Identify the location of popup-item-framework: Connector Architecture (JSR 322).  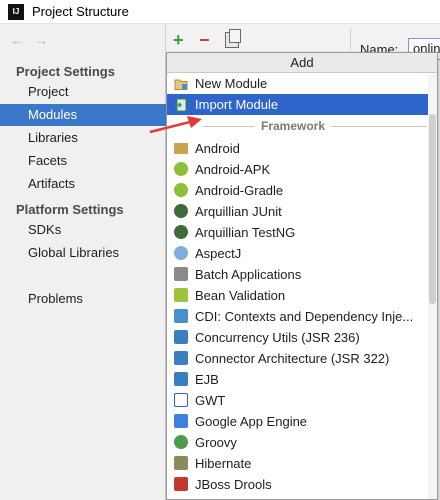
(302, 358).